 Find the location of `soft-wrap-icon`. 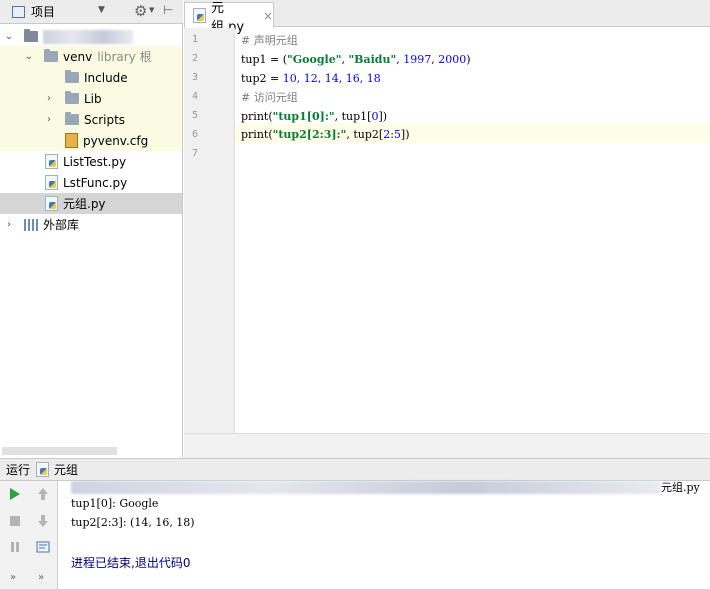

soft-wrap-icon is located at coordinates (43, 547).